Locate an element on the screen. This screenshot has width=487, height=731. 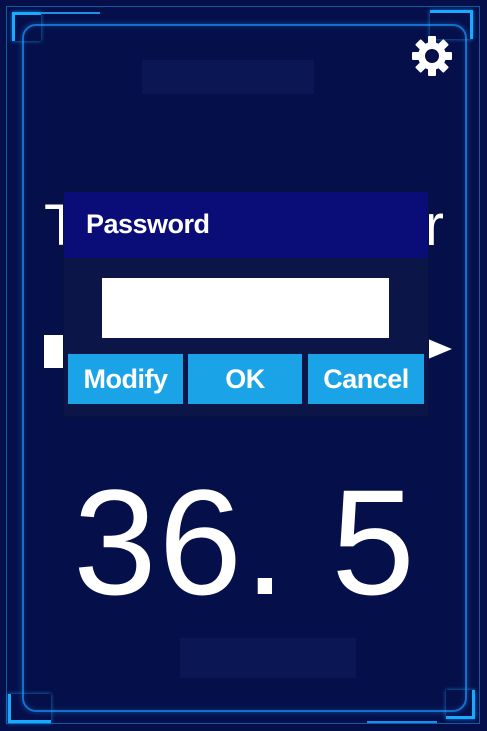
password-input is located at coordinates (245, 308).